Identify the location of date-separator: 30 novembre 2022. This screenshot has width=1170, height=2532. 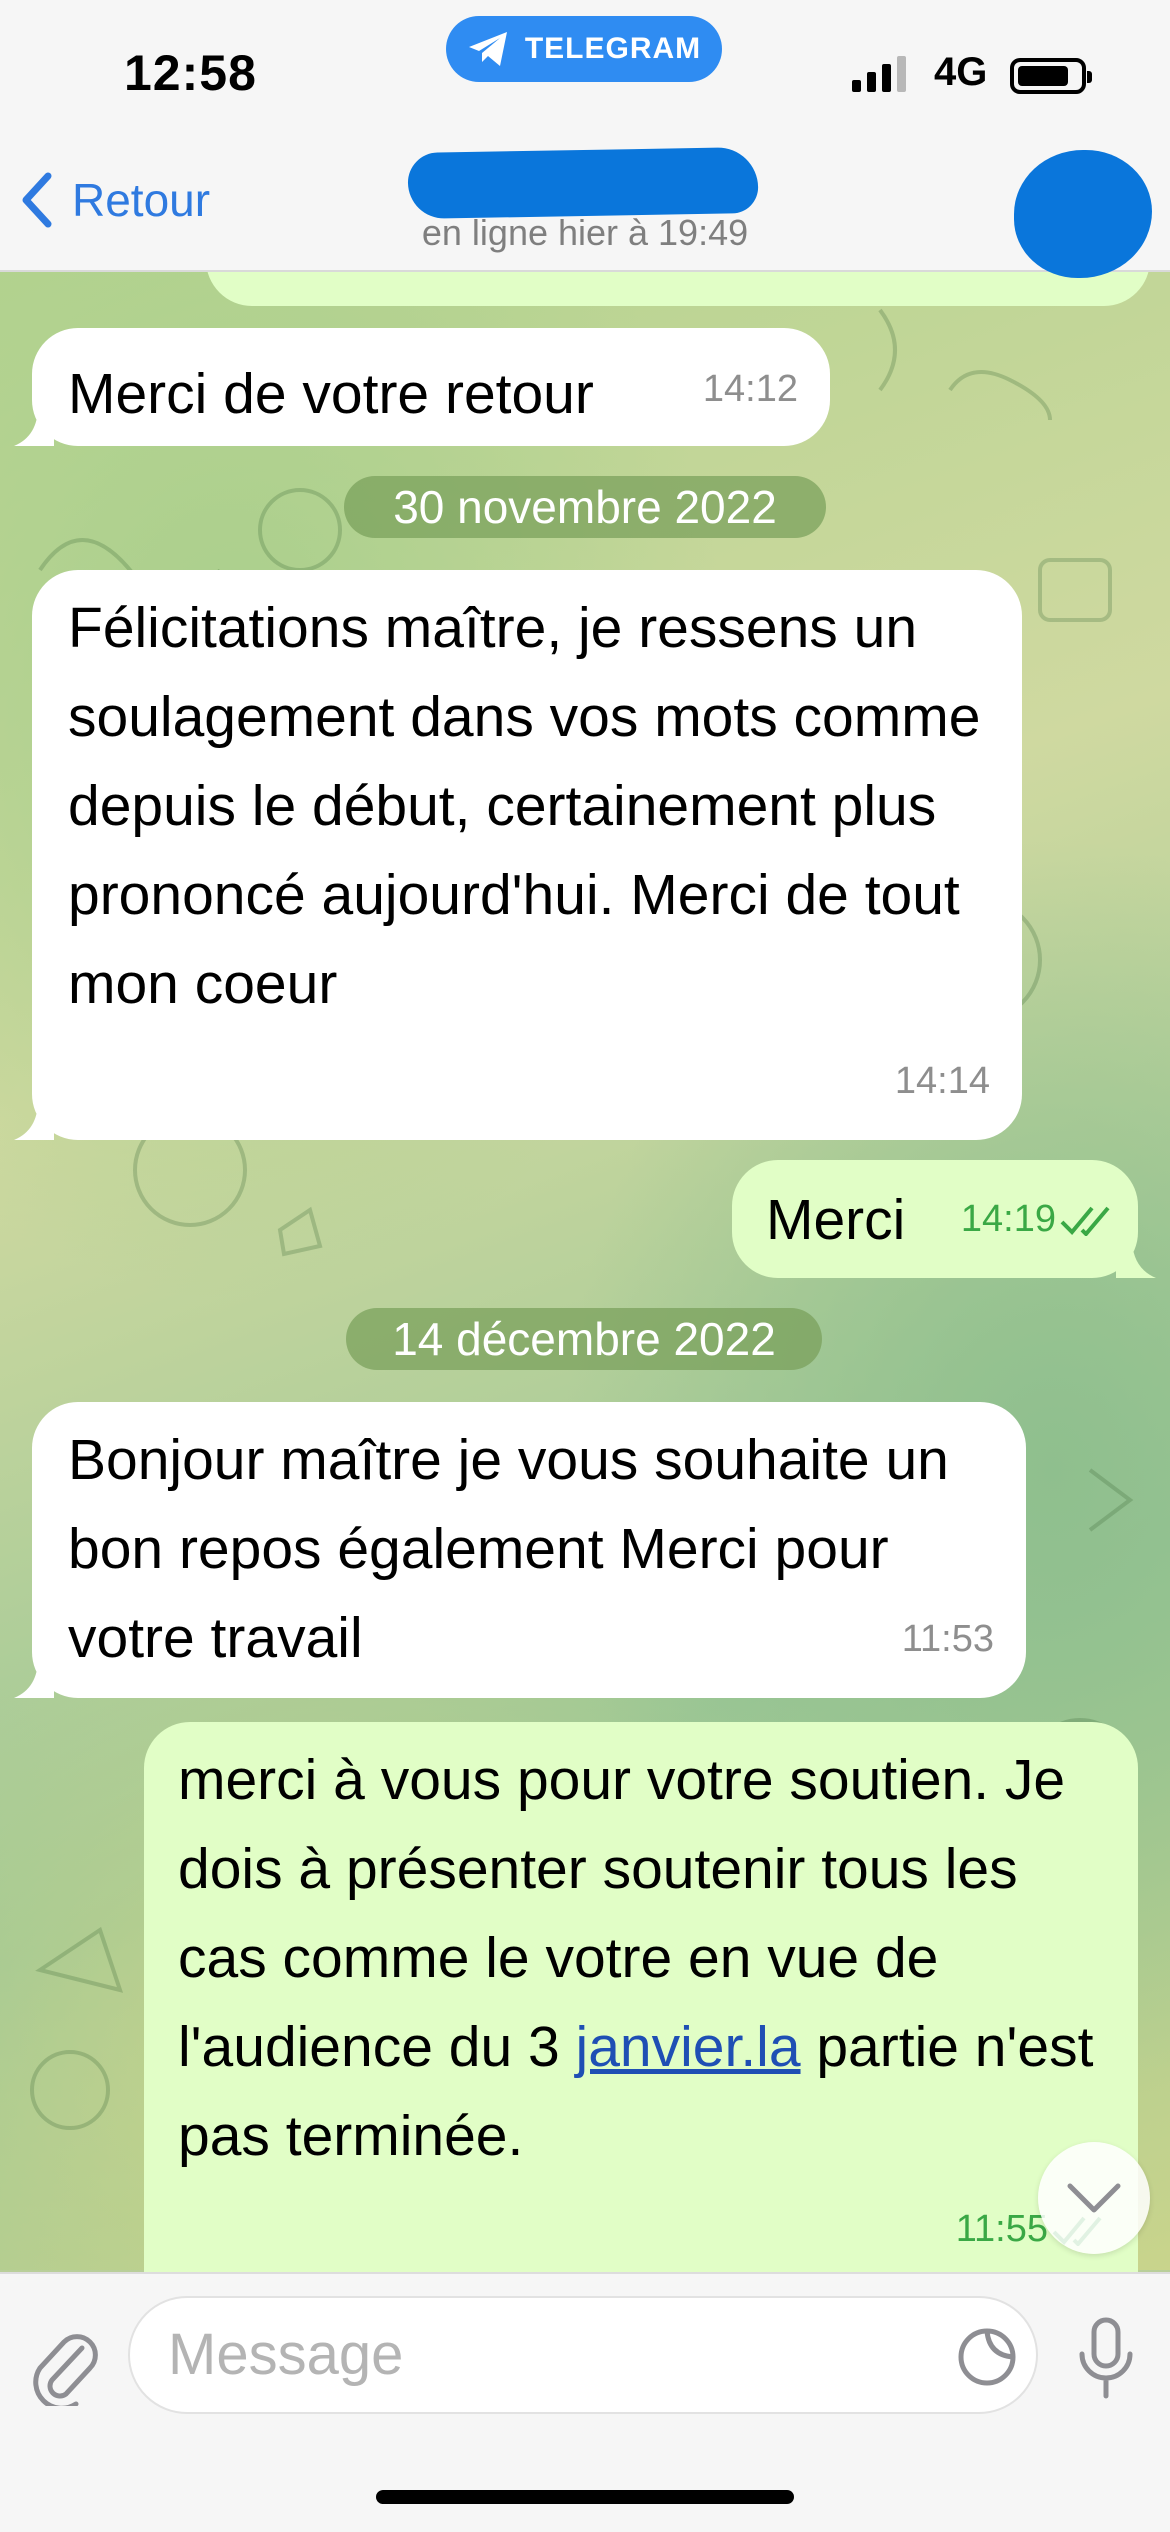
(585, 507).